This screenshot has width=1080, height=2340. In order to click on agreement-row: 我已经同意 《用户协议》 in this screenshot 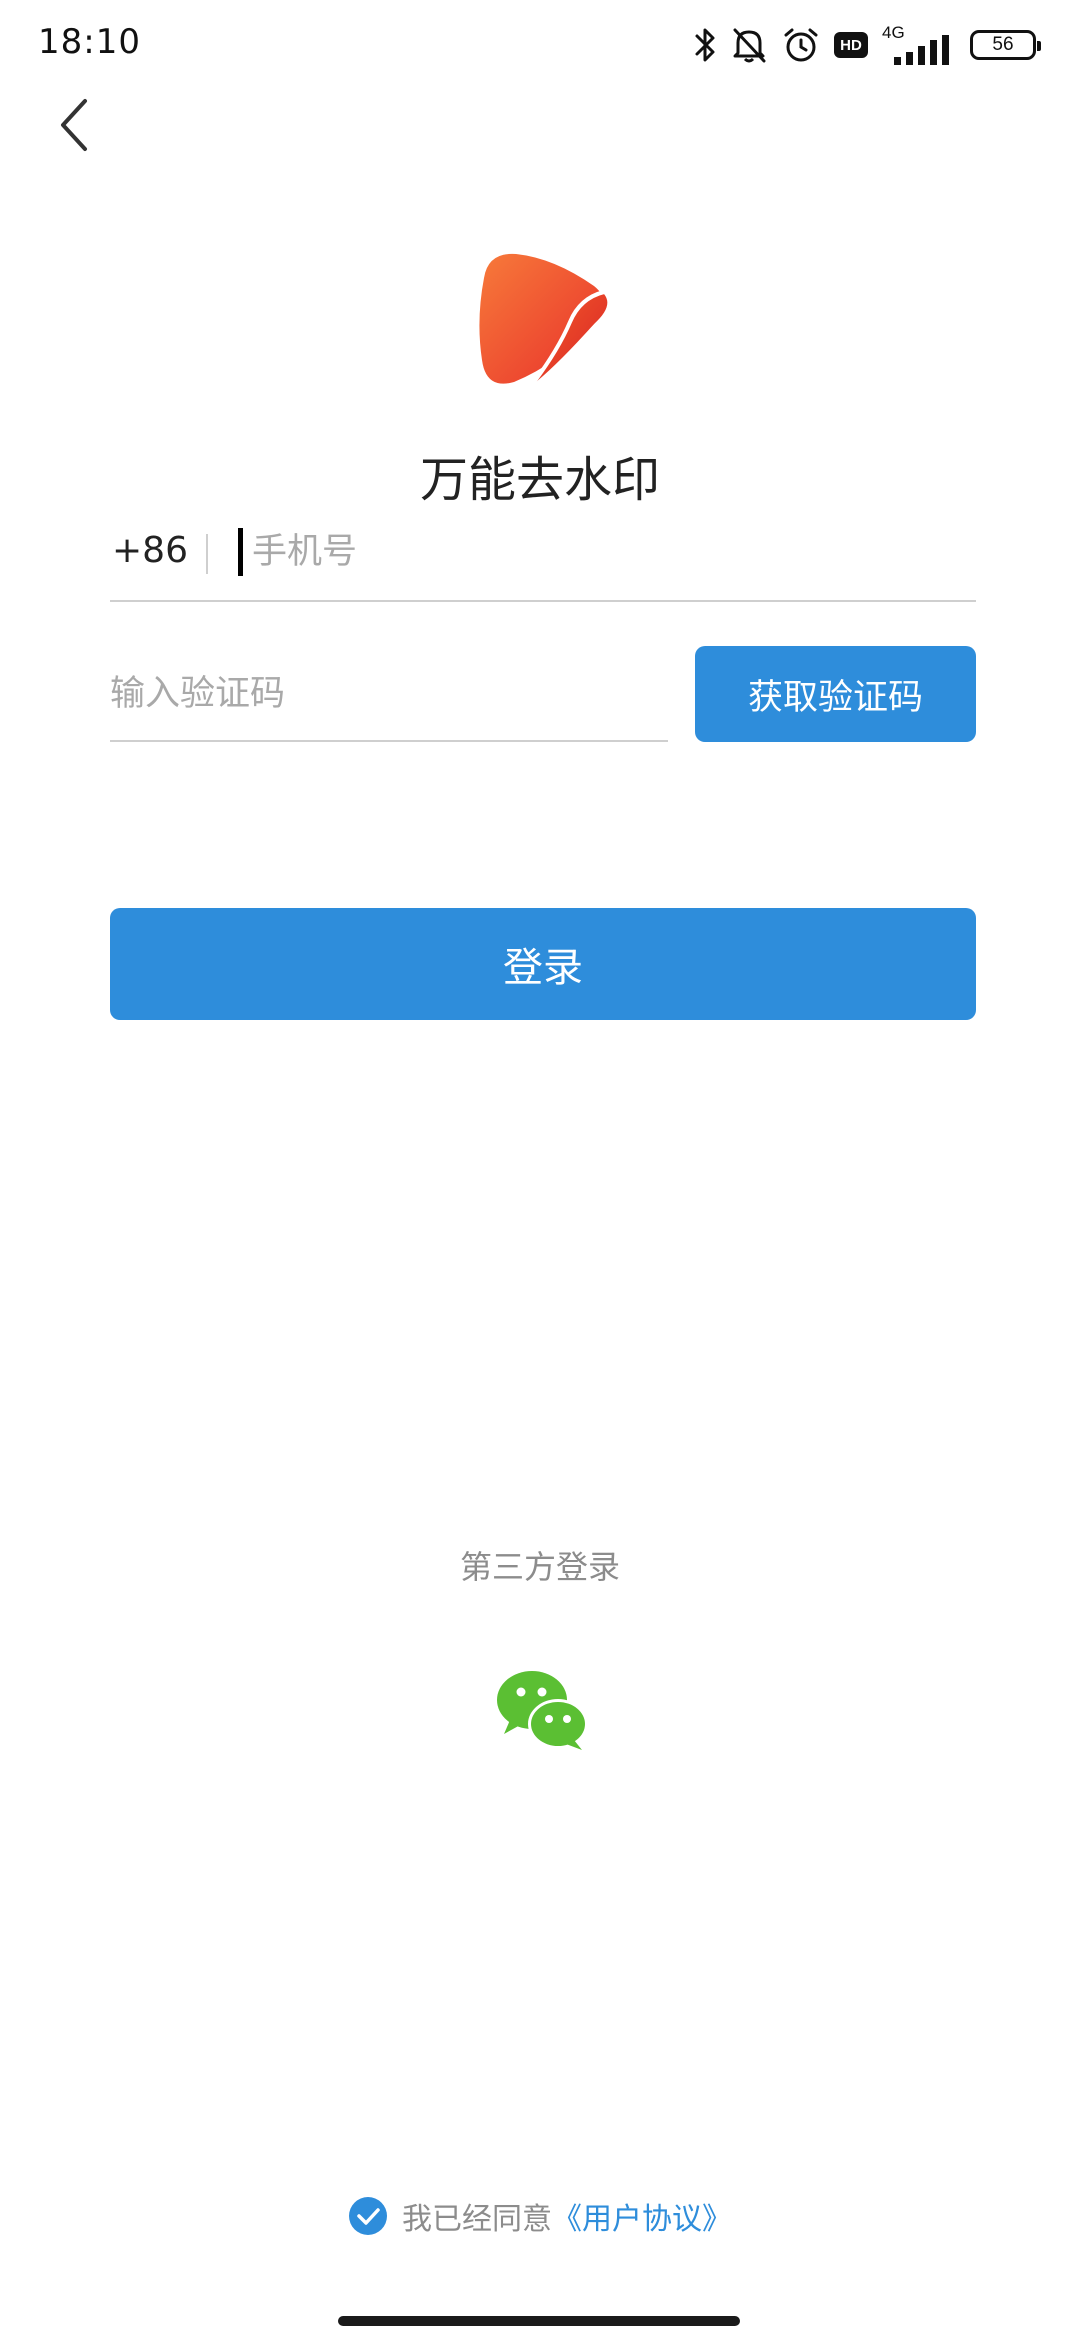, I will do `click(540, 2216)`.